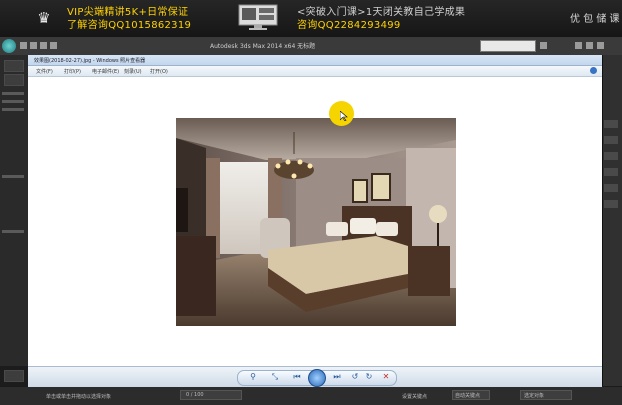 The image size is (622, 405). What do you see at coordinates (297, 377) in the screenshot?
I see `previous-icon: ⏮` at bounding box center [297, 377].